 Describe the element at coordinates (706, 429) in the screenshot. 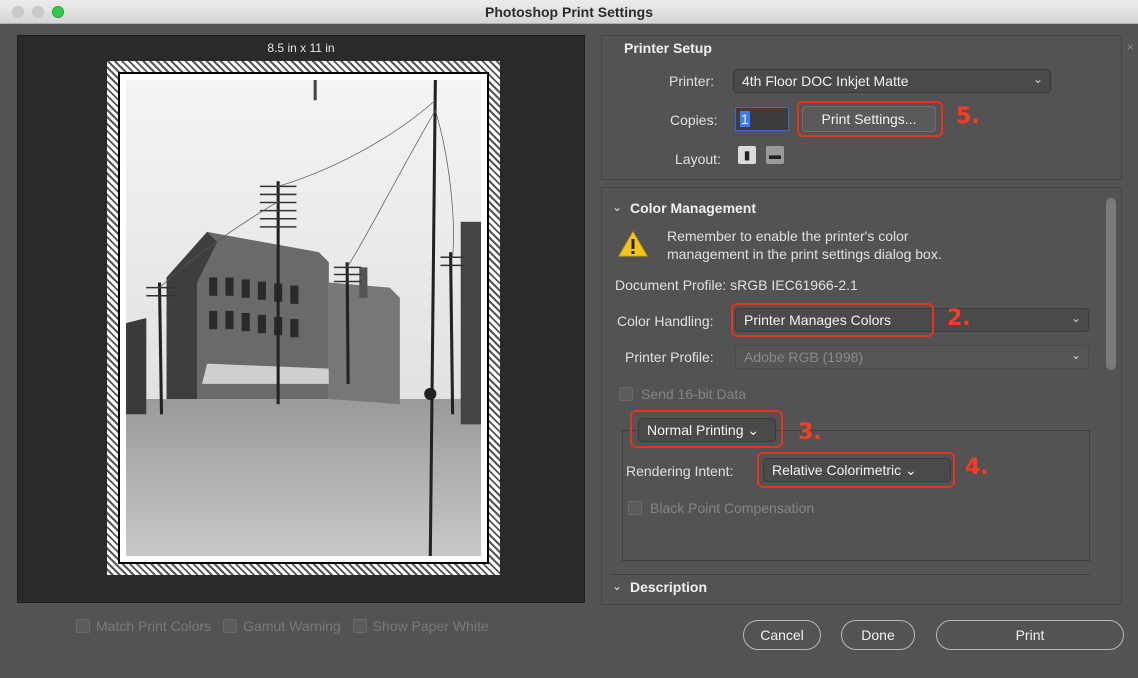

I see `annotation-box-step3` at that location.